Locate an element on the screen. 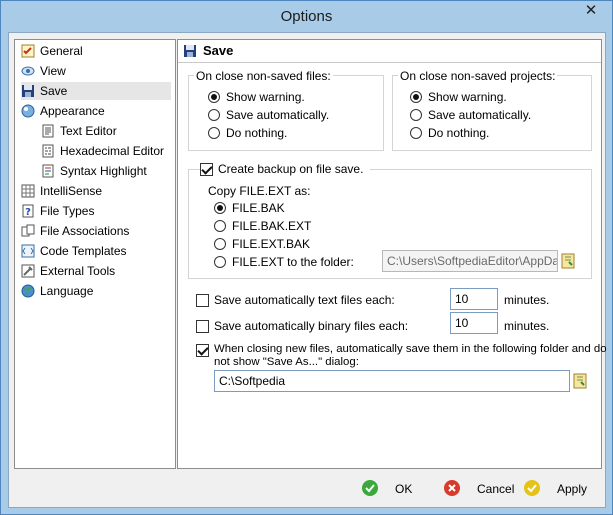  help-document-icon: ? is located at coordinates (28, 211).